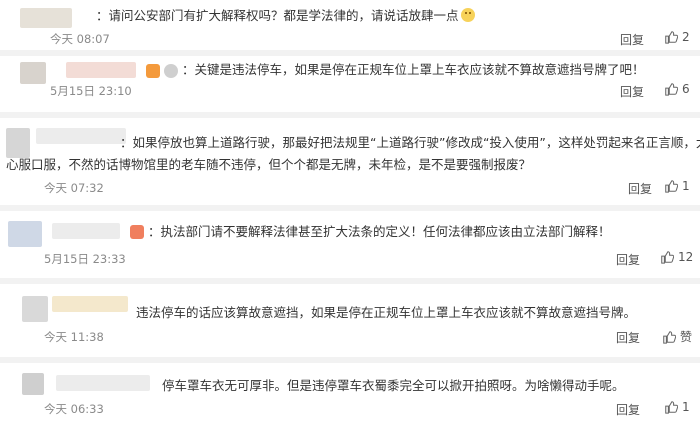 The width and height of the screenshot is (700, 423). I want to click on comment-text: 停车罩车衣无可厚非。但是违停罩车衣蜀黍完全可以掀开拍照呀。为啥懒得动手呢。, so click(393, 385).